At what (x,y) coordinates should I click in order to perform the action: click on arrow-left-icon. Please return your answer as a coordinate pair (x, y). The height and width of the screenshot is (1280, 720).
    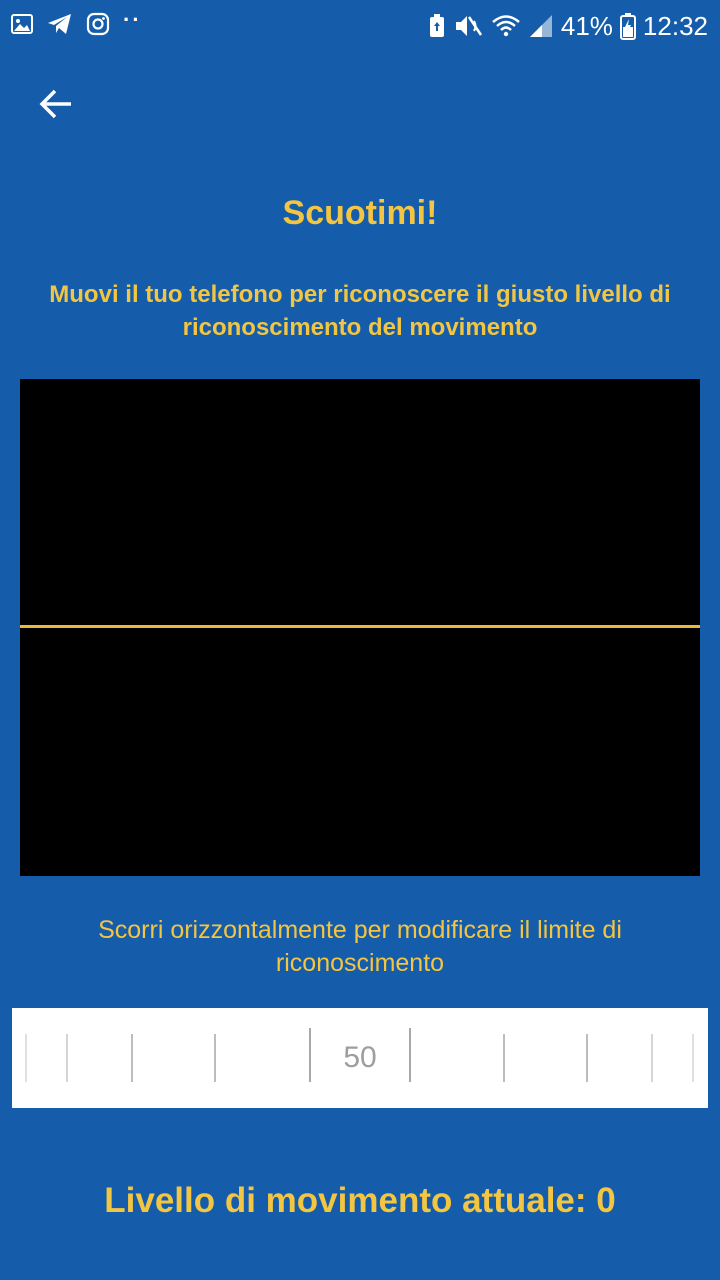
    Looking at the image, I should click on (56, 106).